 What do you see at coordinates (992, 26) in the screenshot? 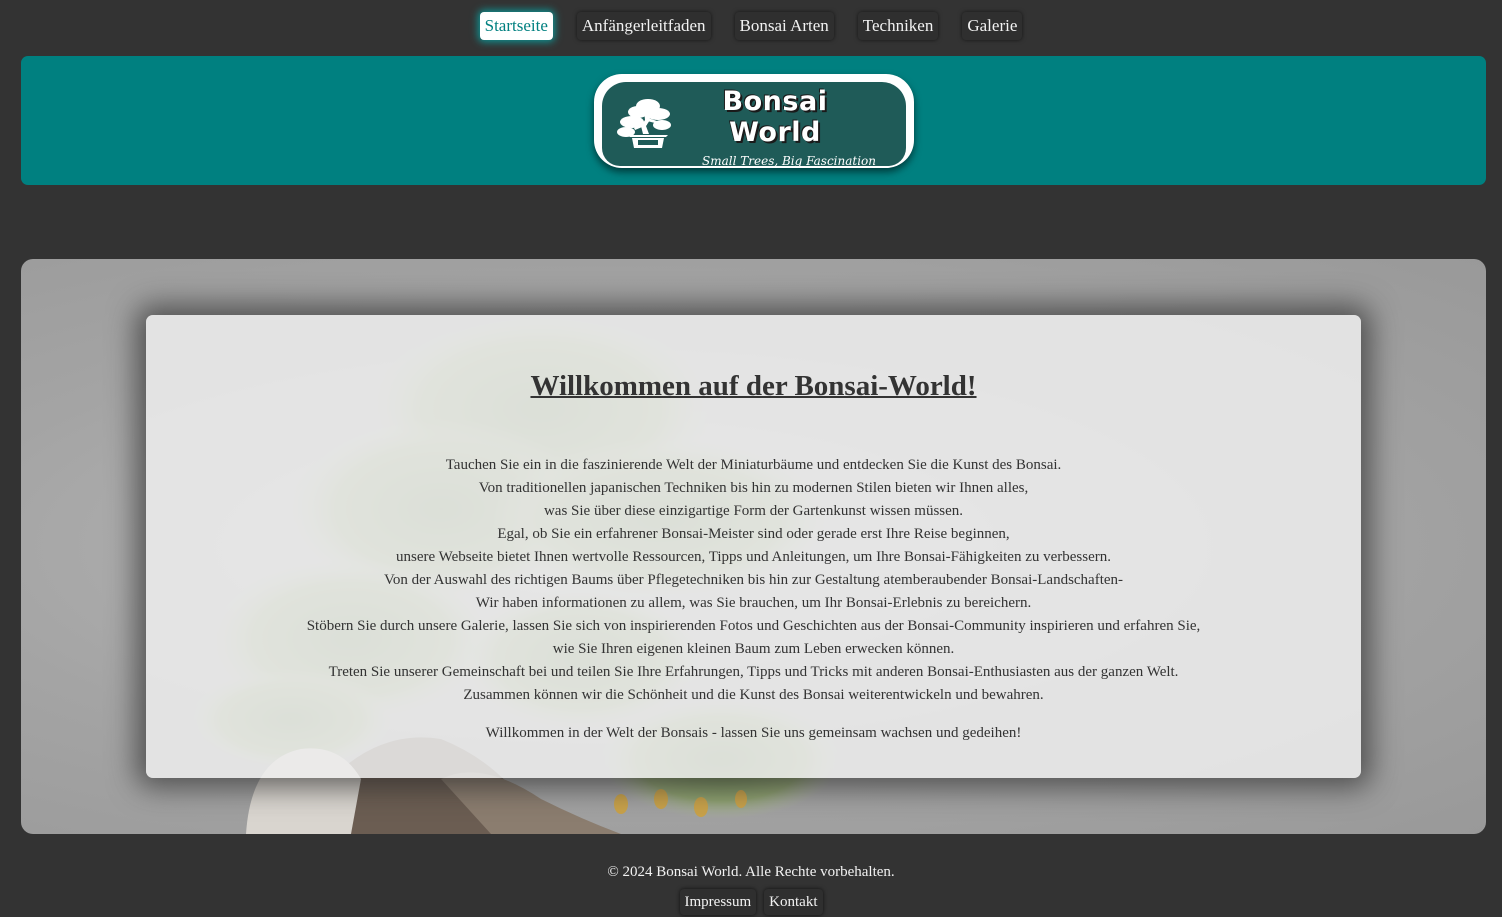
I see `nav-galerie: Galerie` at bounding box center [992, 26].